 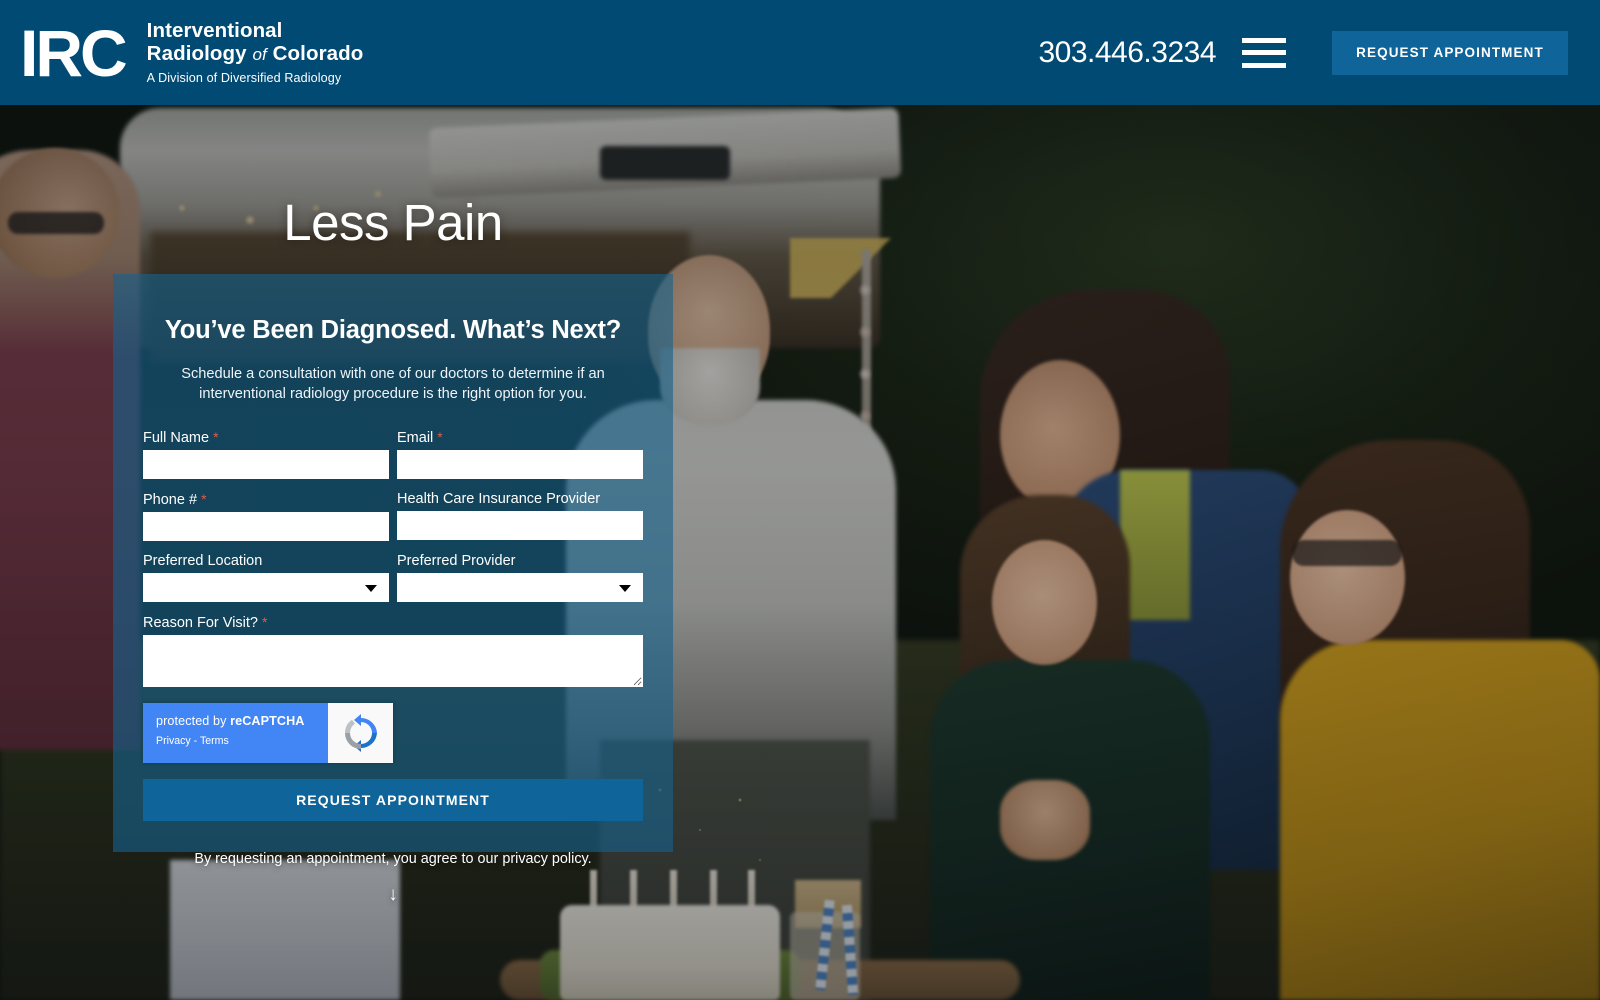 What do you see at coordinates (393, 661) in the screenshot?
I see `reason-for-visit-textarea` at bounding box center [393, 661].